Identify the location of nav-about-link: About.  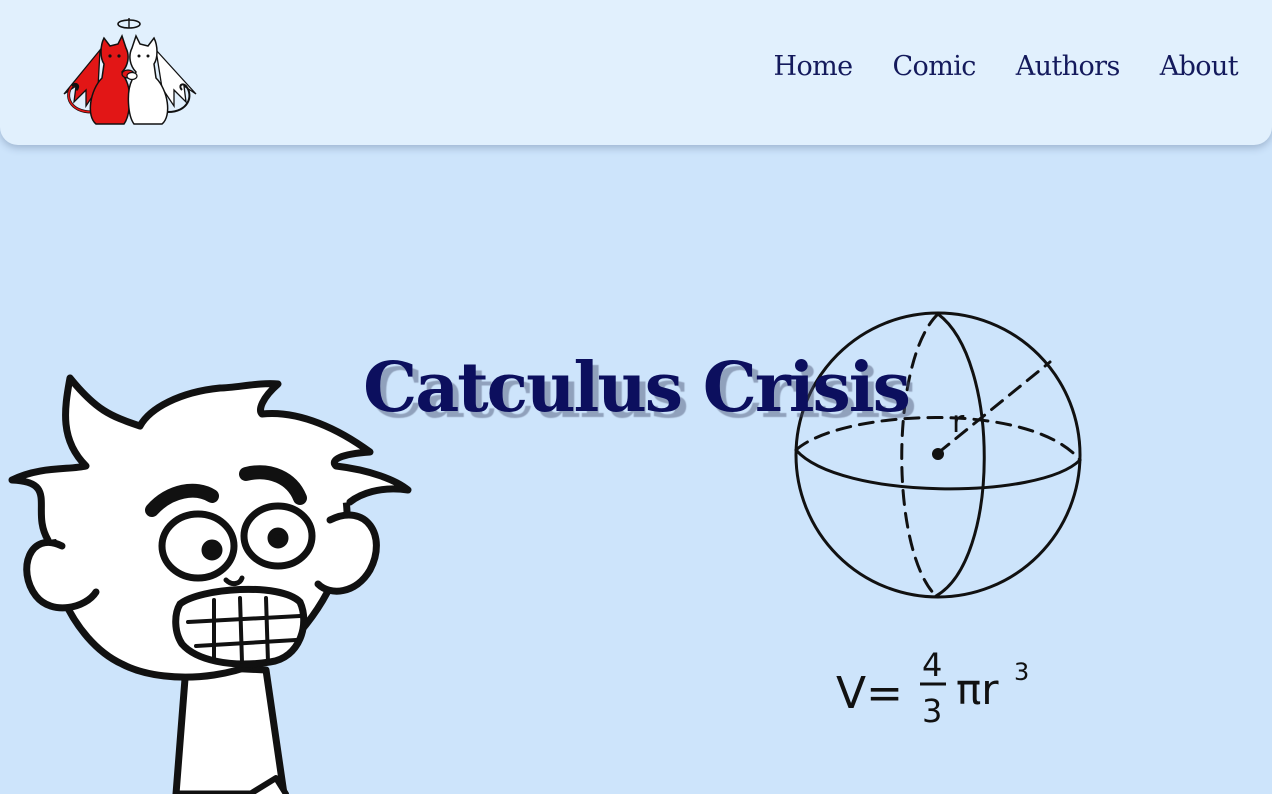
(1199, 67).